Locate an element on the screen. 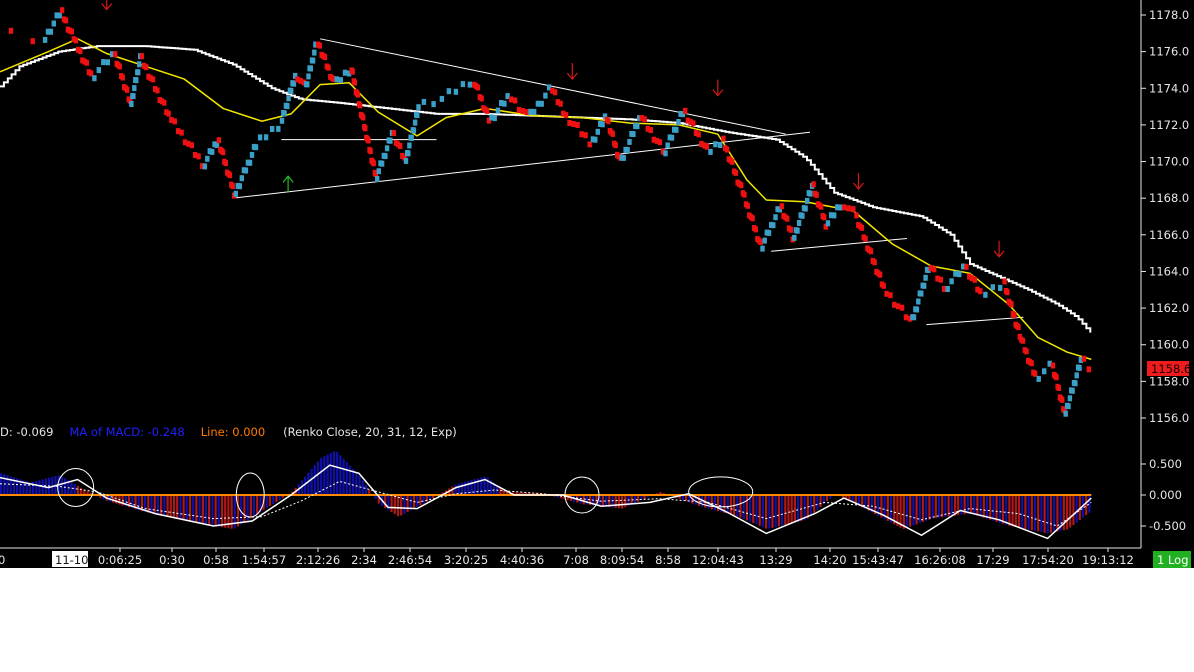 This screenshot has width=1194, height=672. ma-of-macd-value: -0.248 is located at coordinates (166, 432).